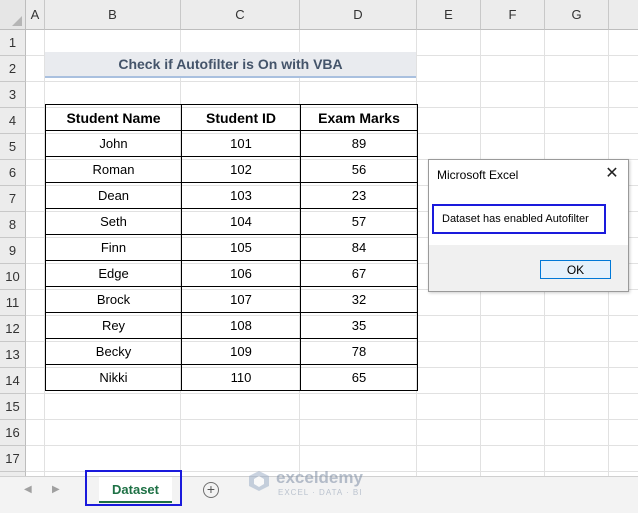 The width and height of the screenshot is (638, 513). What do you see at coordinates (13, 95) in the screenshot?
I see `row-header: 3` at bounding box center [13, 95].